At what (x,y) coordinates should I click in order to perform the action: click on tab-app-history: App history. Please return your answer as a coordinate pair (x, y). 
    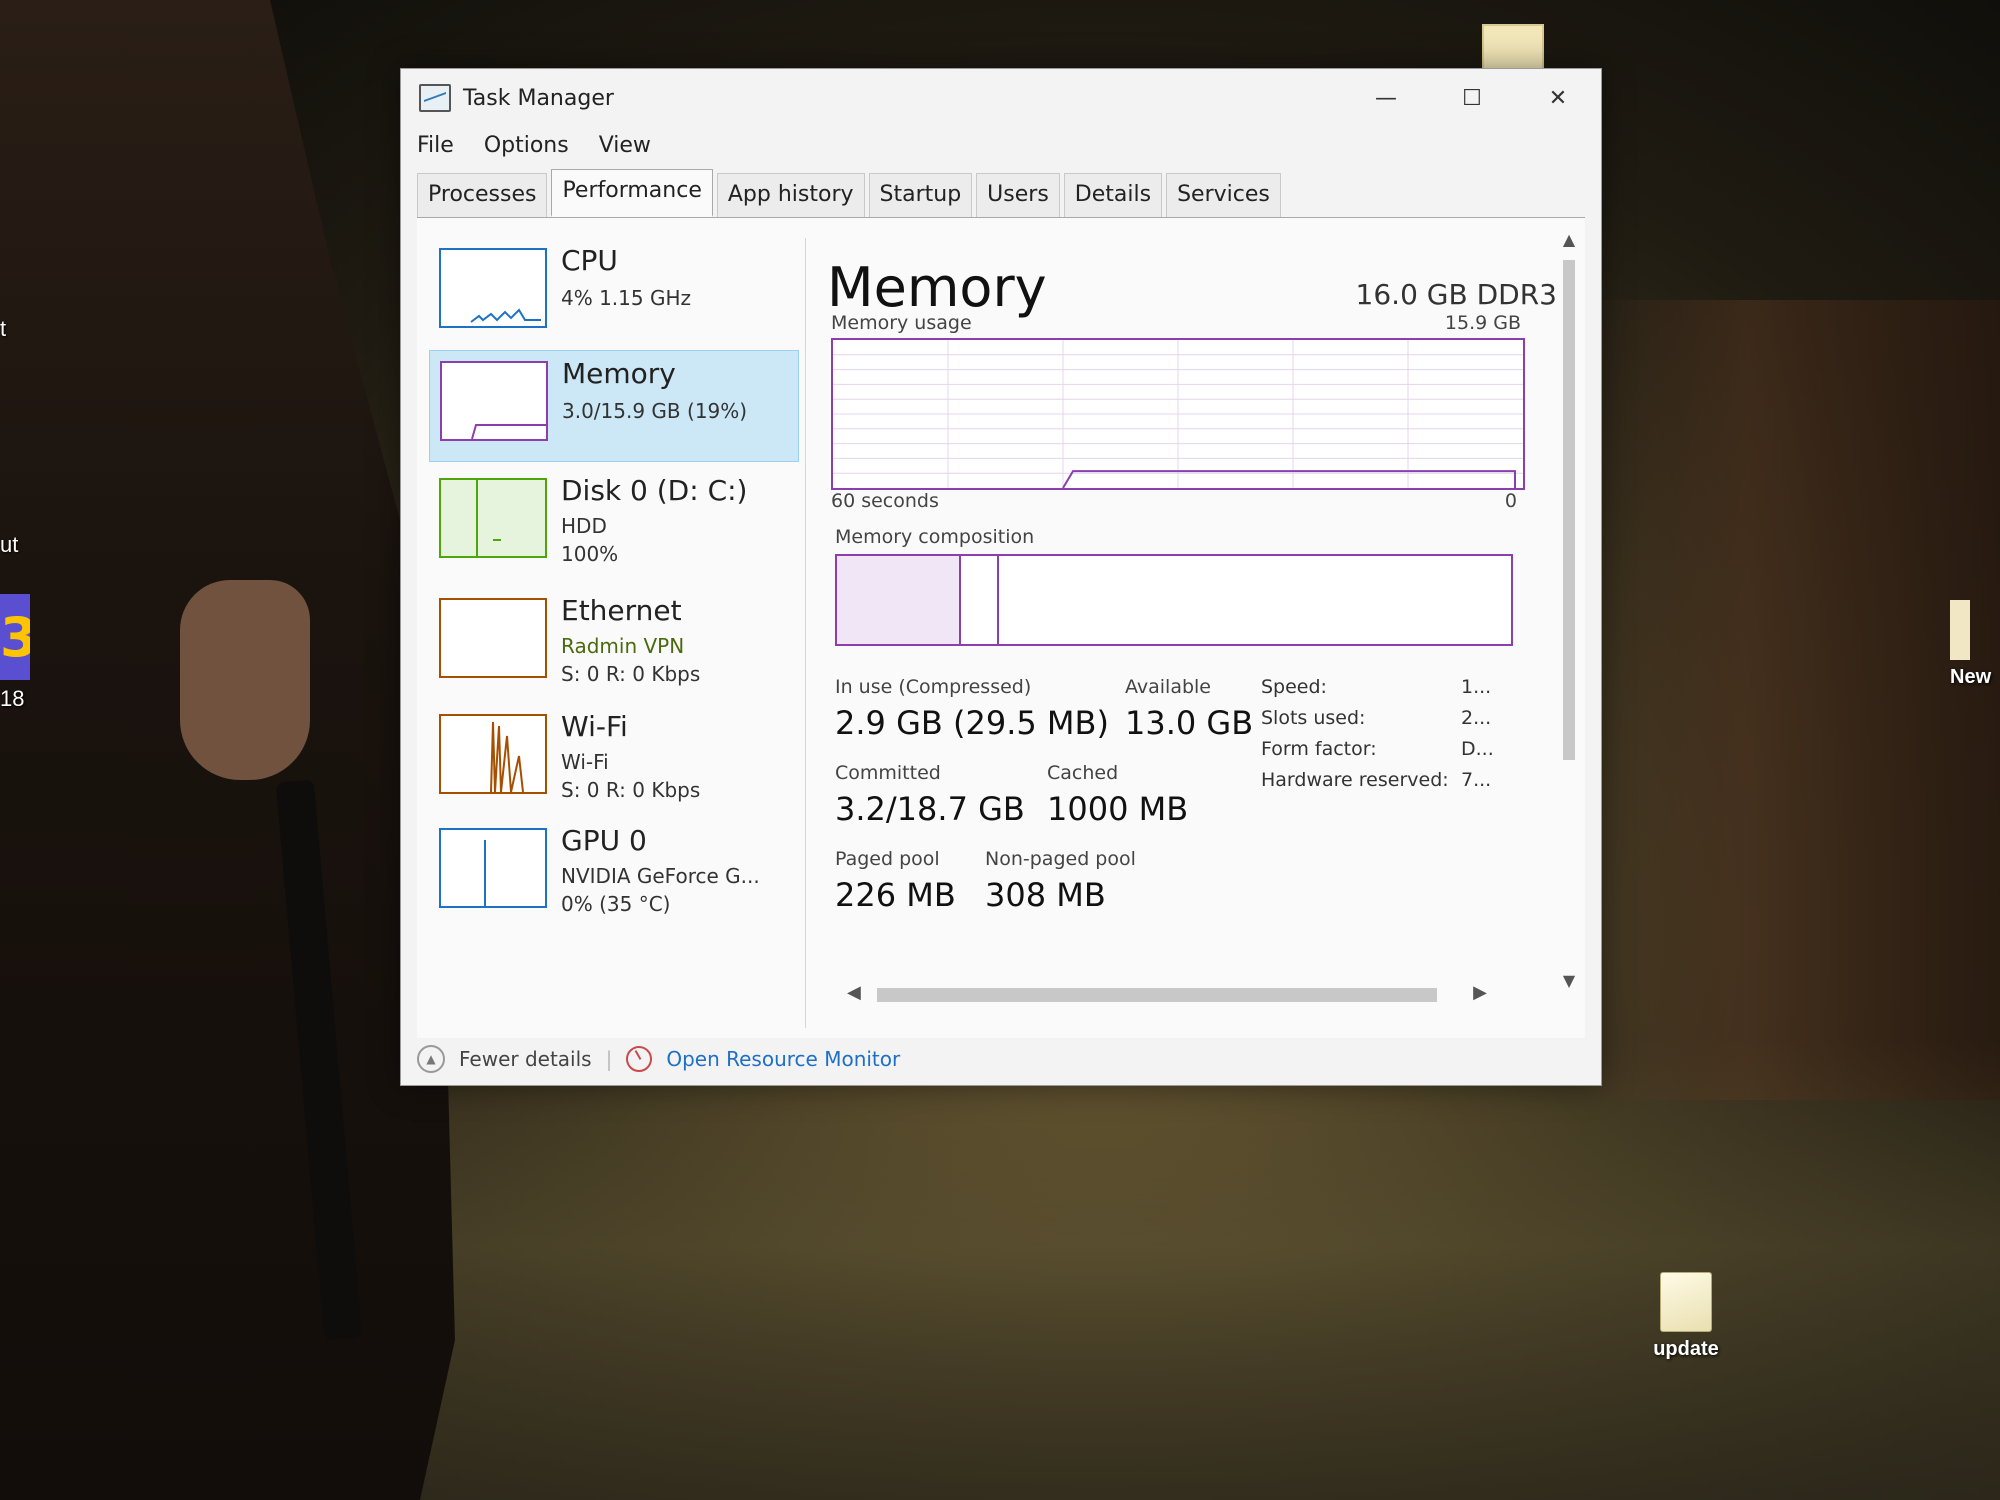
    Looking at the image, I should click on (790, 195).